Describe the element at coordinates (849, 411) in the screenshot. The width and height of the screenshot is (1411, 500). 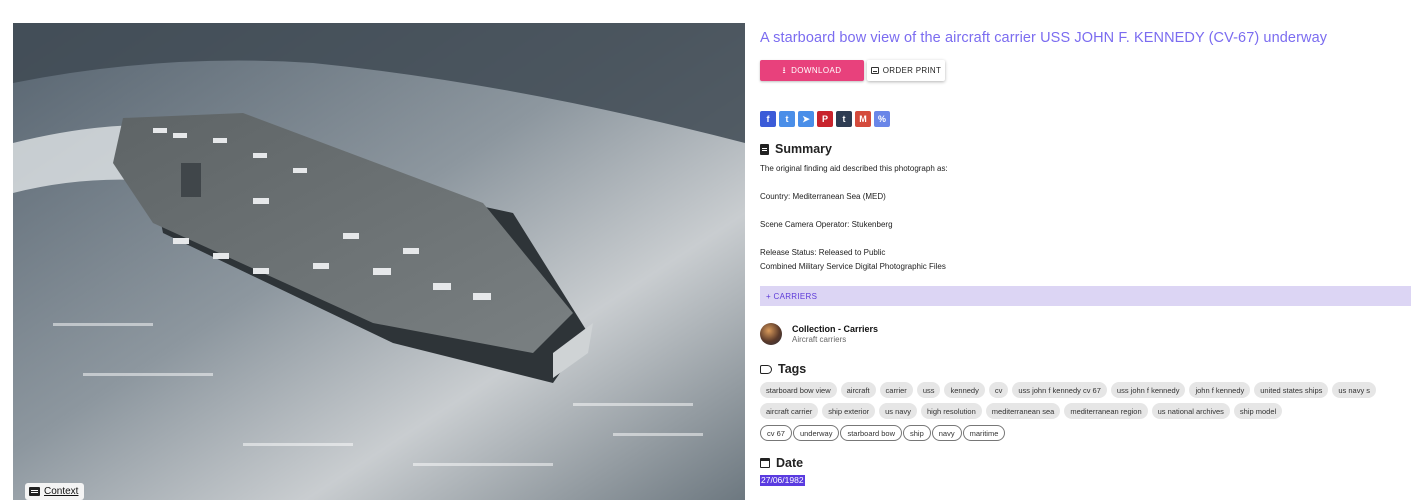
I see `tag-chip: ship exterior` at that location.